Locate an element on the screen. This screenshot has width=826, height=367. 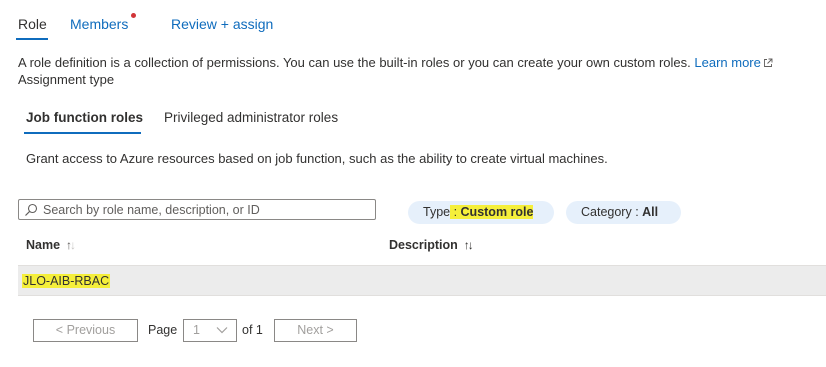
learn-more-label: Learn more is located at coordinates (727, 62).